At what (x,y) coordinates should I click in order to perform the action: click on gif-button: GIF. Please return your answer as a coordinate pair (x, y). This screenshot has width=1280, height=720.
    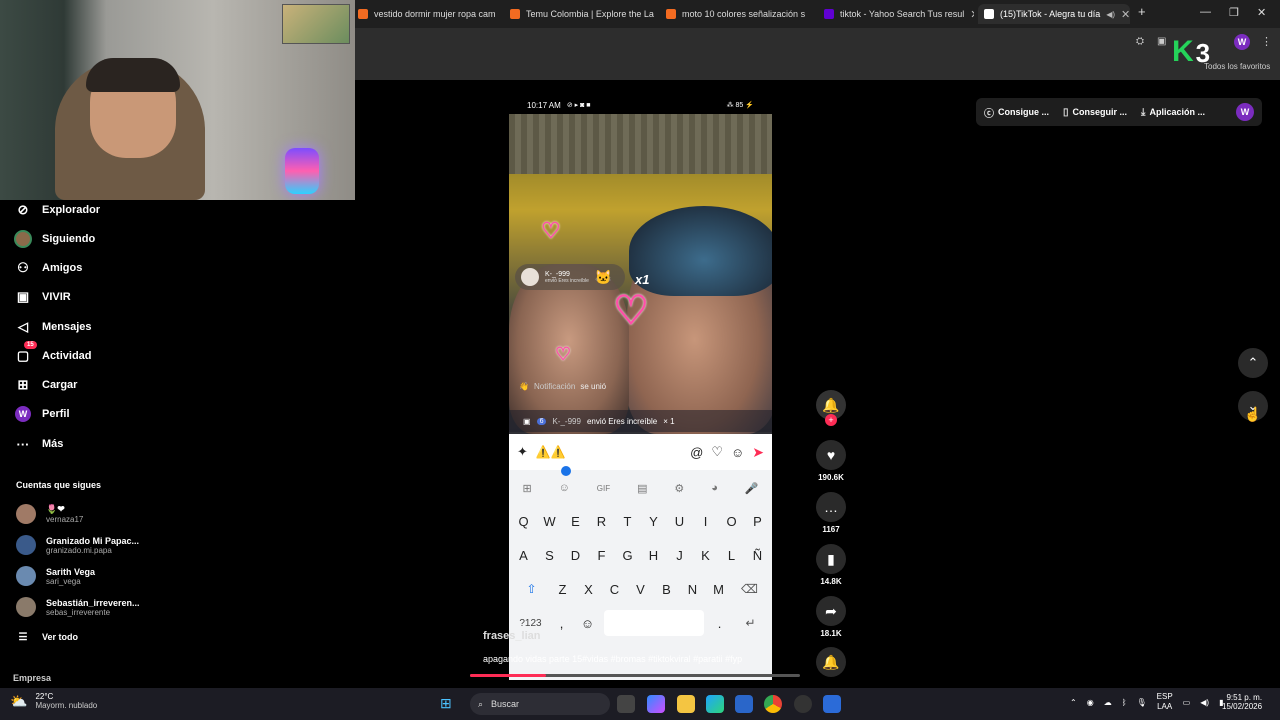
    Looking at the image, I should click on (603, 488).